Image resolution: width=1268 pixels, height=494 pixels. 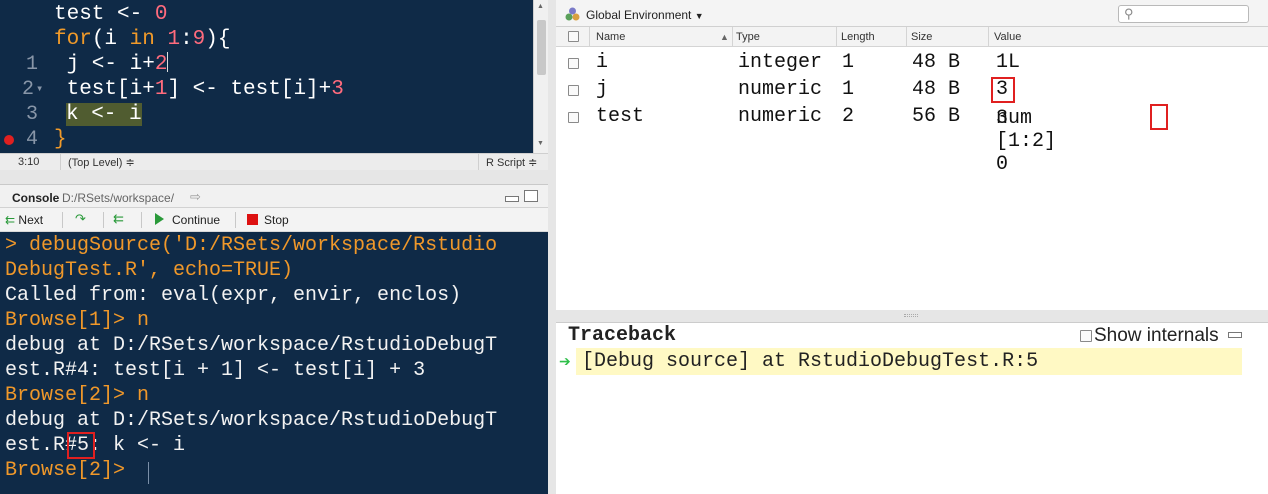 What do you see at coordinates (622, 335) in the screenshot?
I see `traceback-title: Traceback` at bounding box center [622, 335].